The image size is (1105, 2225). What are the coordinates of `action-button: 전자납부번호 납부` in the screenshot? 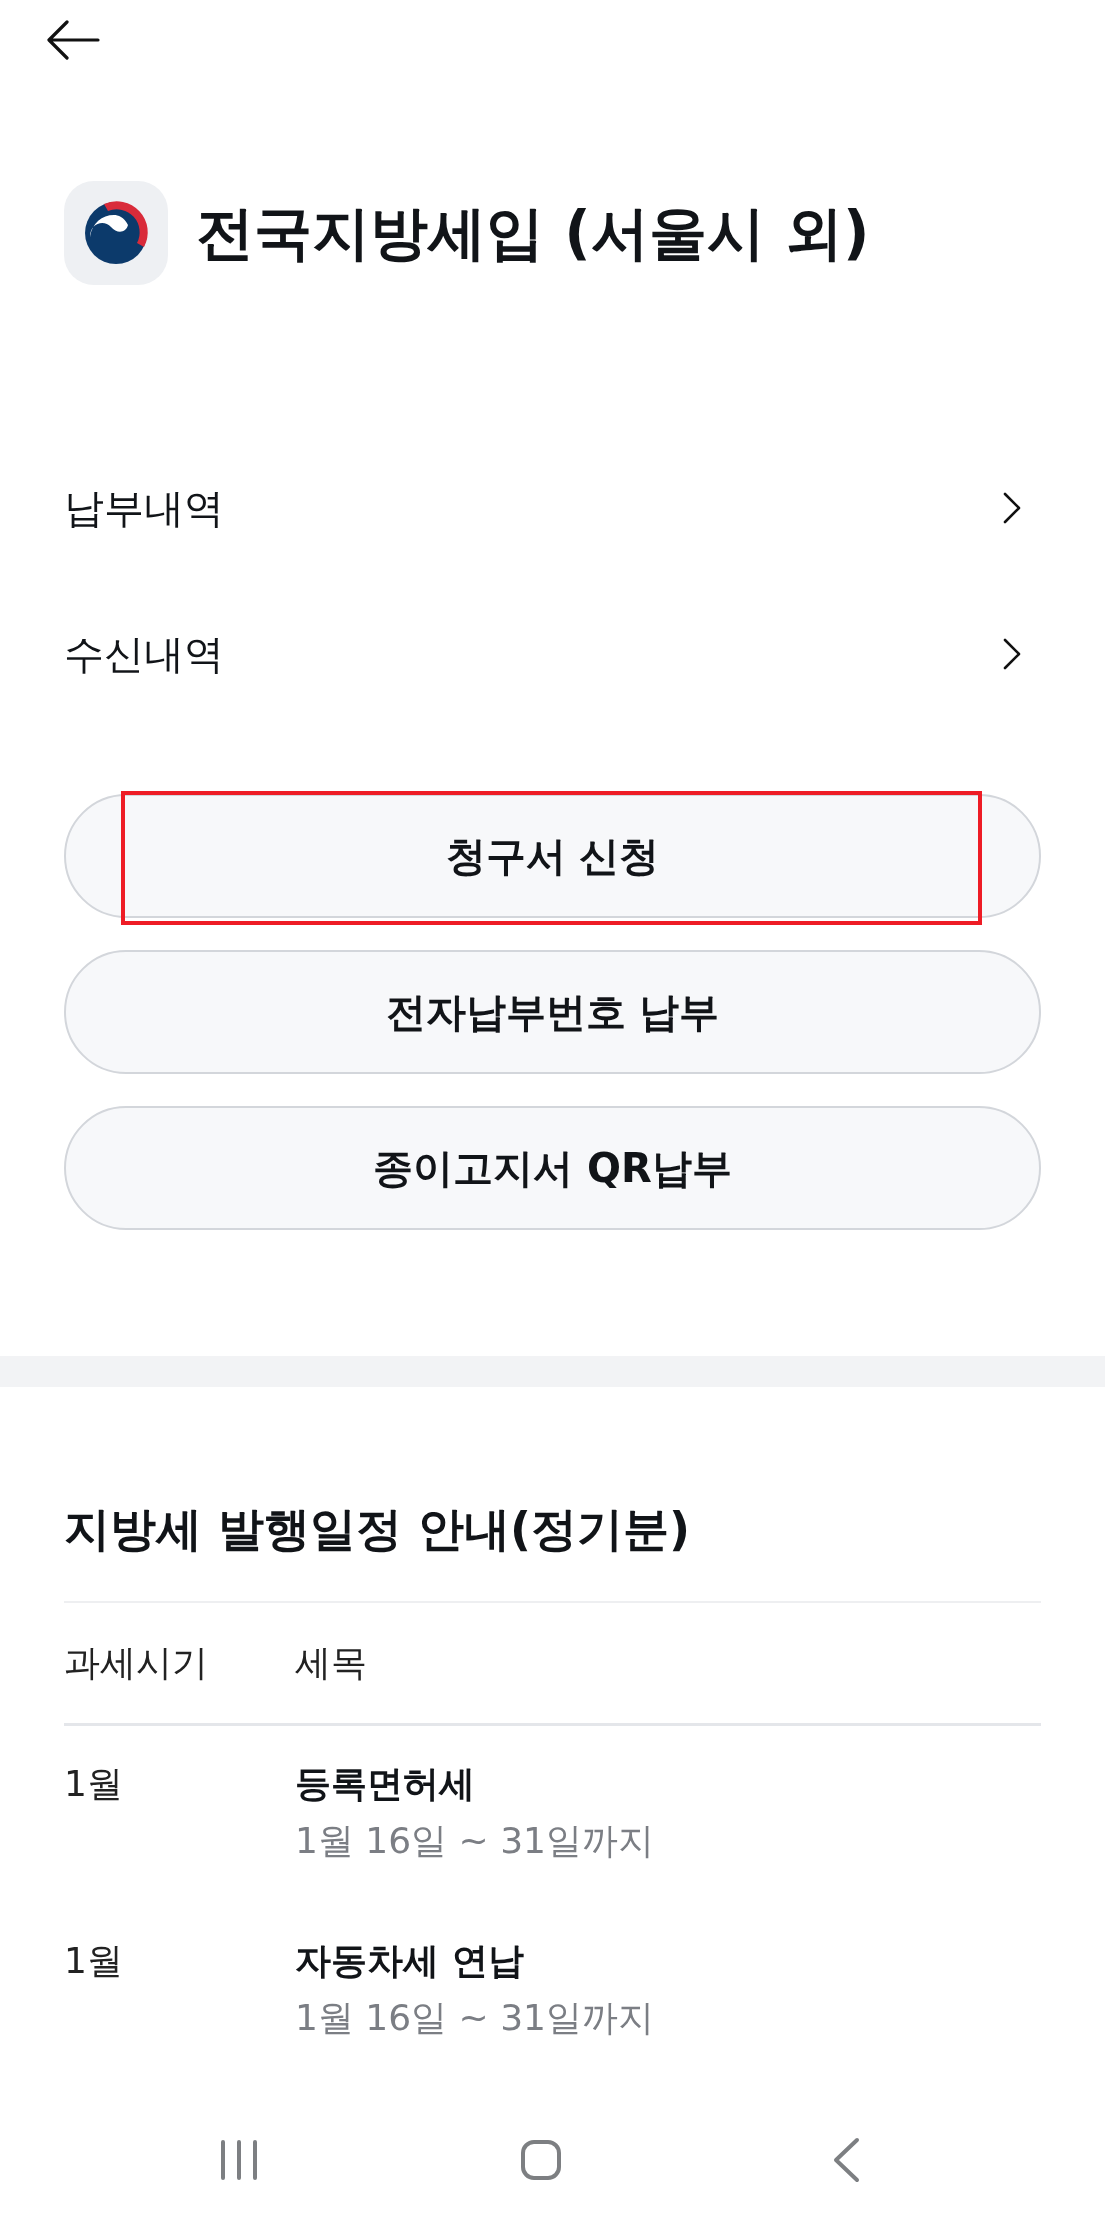 It's located at (552, 1012).